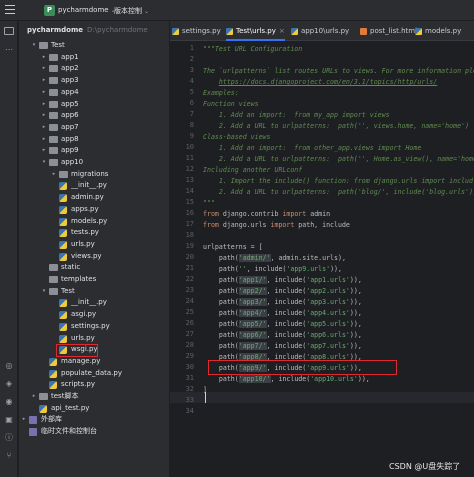 This screenshot has width=474, height=477. I want to click on tree-item-app1: ▸ app1, so click(94, 58).